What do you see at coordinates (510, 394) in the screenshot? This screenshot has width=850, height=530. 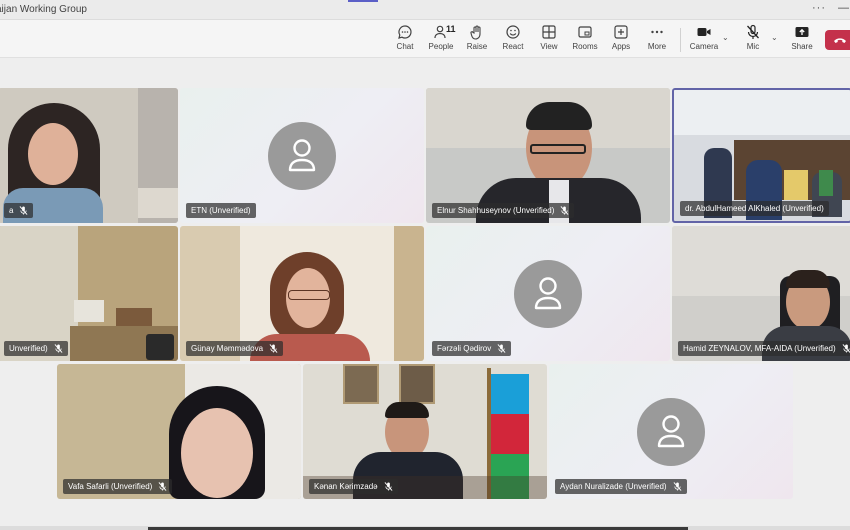 I see `flag-blue-stripe` at bounding box center [510, 394].